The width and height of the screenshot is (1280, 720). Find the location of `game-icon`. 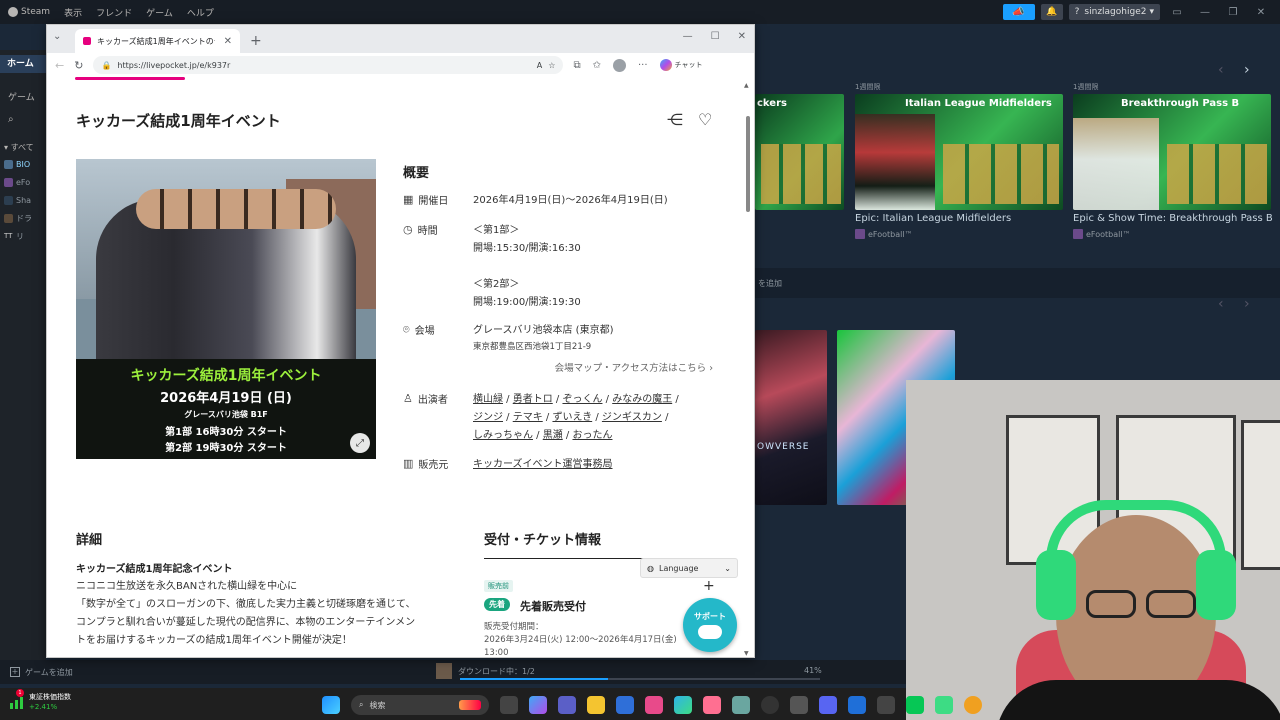

game-icon is located at coordinates (8, 182).